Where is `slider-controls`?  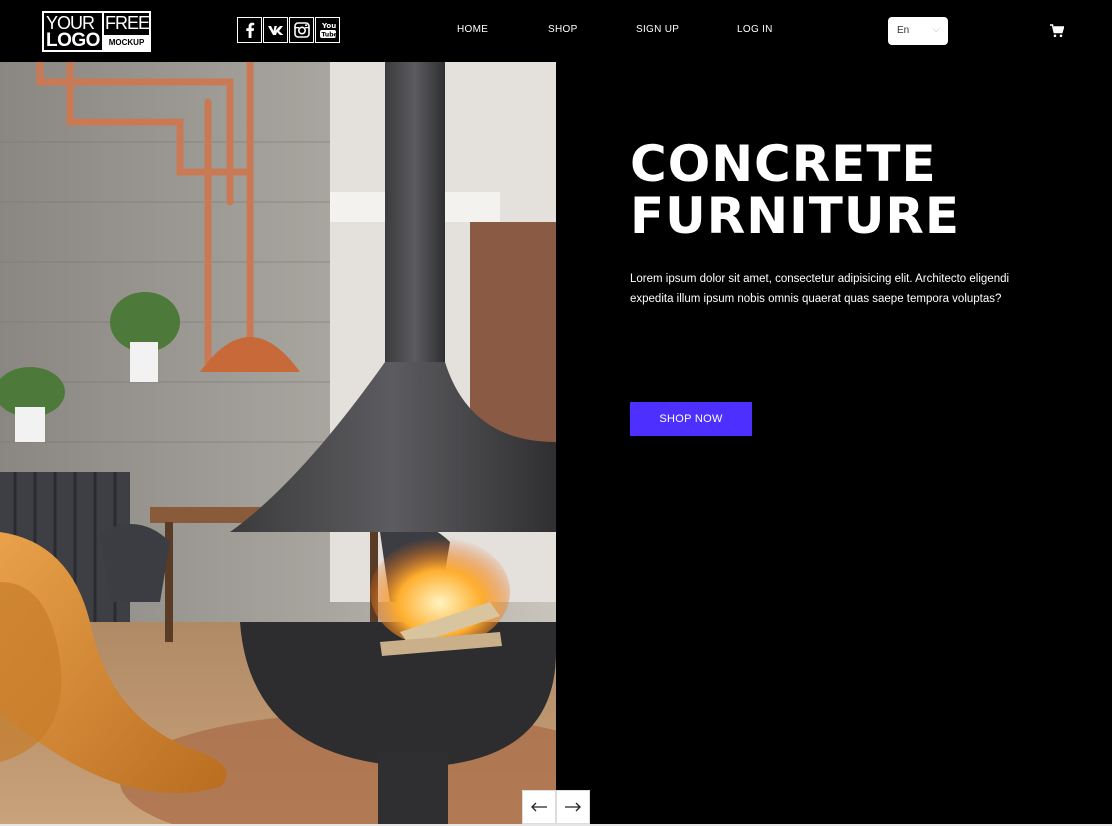 slider-controls is located at coordinates (556, 807).